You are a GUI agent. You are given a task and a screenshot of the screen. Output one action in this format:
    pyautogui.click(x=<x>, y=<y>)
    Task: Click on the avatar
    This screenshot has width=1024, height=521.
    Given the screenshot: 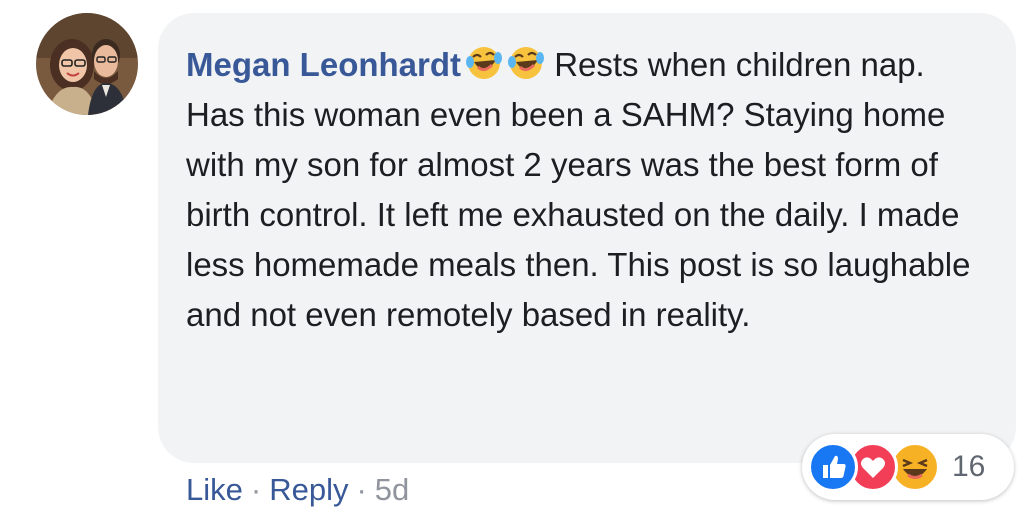 What is the action you would take?
    pyautogui.click(x=87, y=64)
    